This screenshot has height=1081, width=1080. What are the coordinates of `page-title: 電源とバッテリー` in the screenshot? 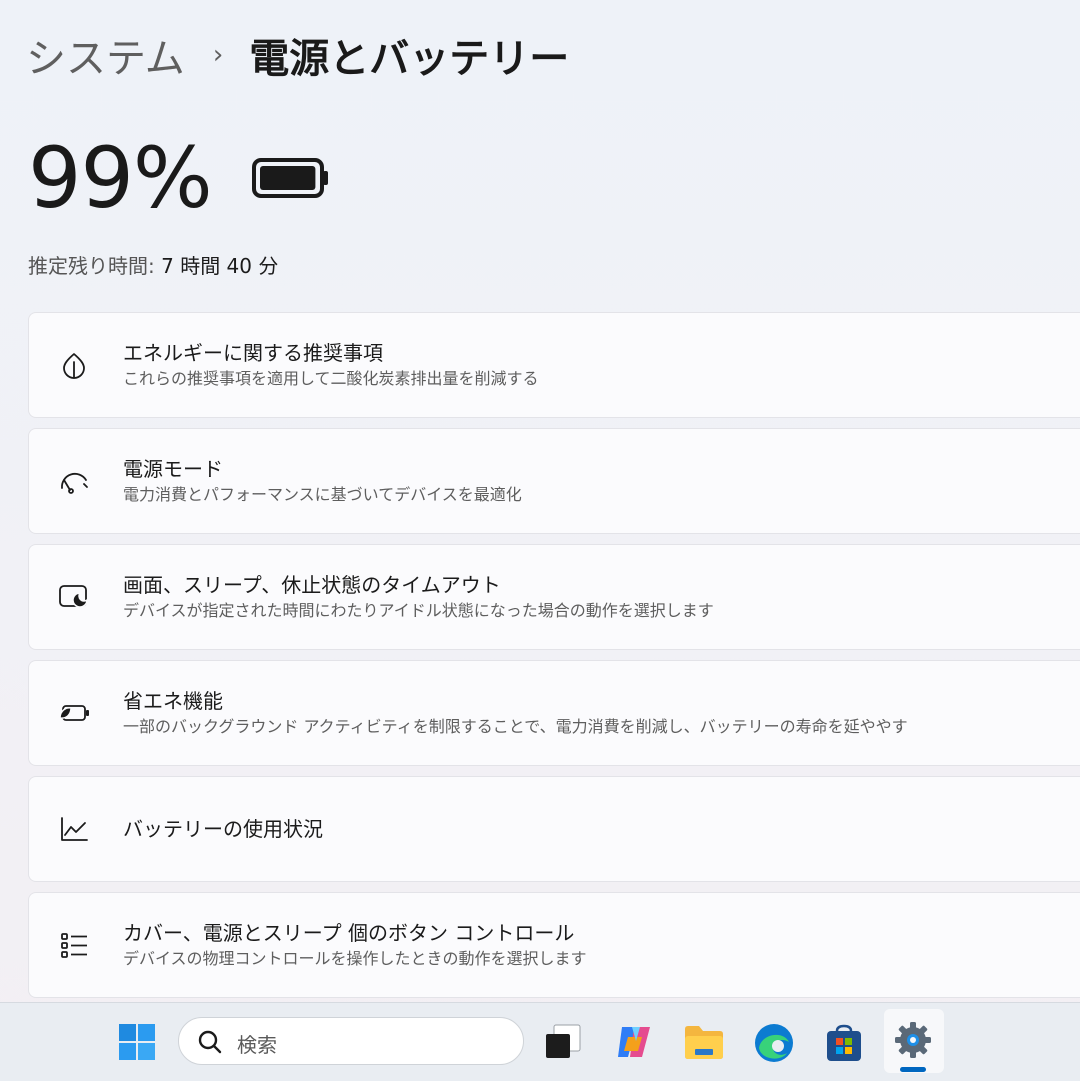 It's located at (409, 59).